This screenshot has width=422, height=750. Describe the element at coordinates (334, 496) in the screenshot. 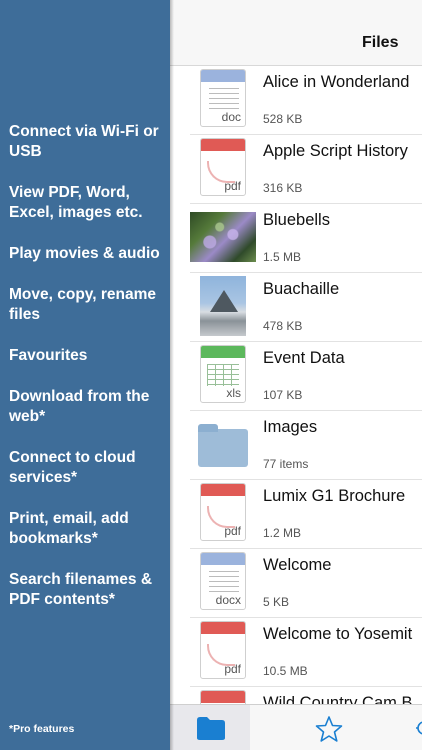

I see `file-name: Lumix G1 Brochure` at that location.